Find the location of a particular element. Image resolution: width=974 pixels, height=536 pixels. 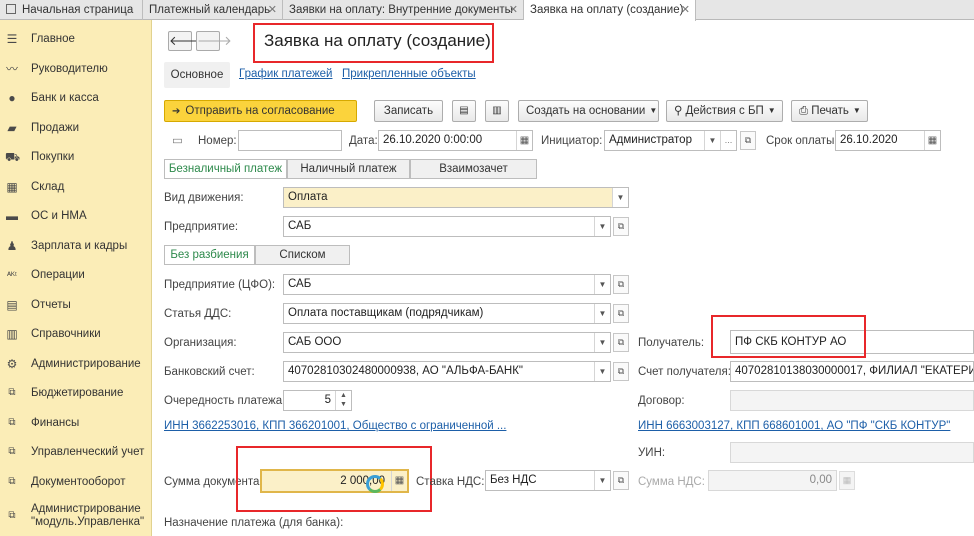

movement-field: Оплата ▼ is located at coordinates (456, 197).